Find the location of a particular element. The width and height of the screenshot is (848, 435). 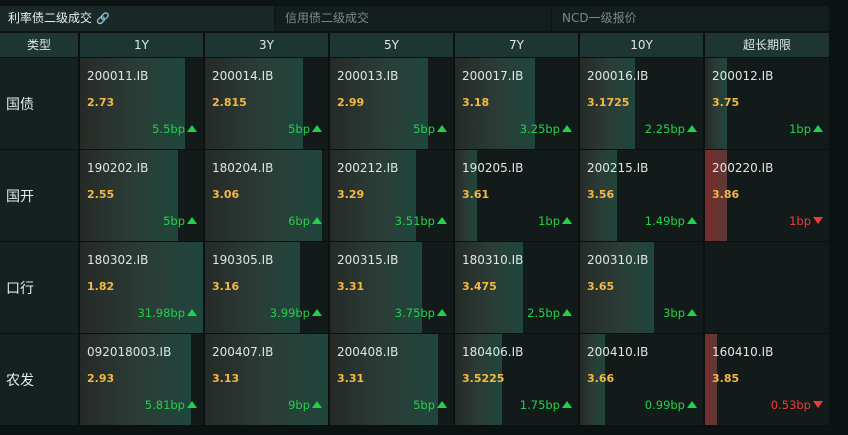

yield-change: 5bp is located at coordinates (305, 129).